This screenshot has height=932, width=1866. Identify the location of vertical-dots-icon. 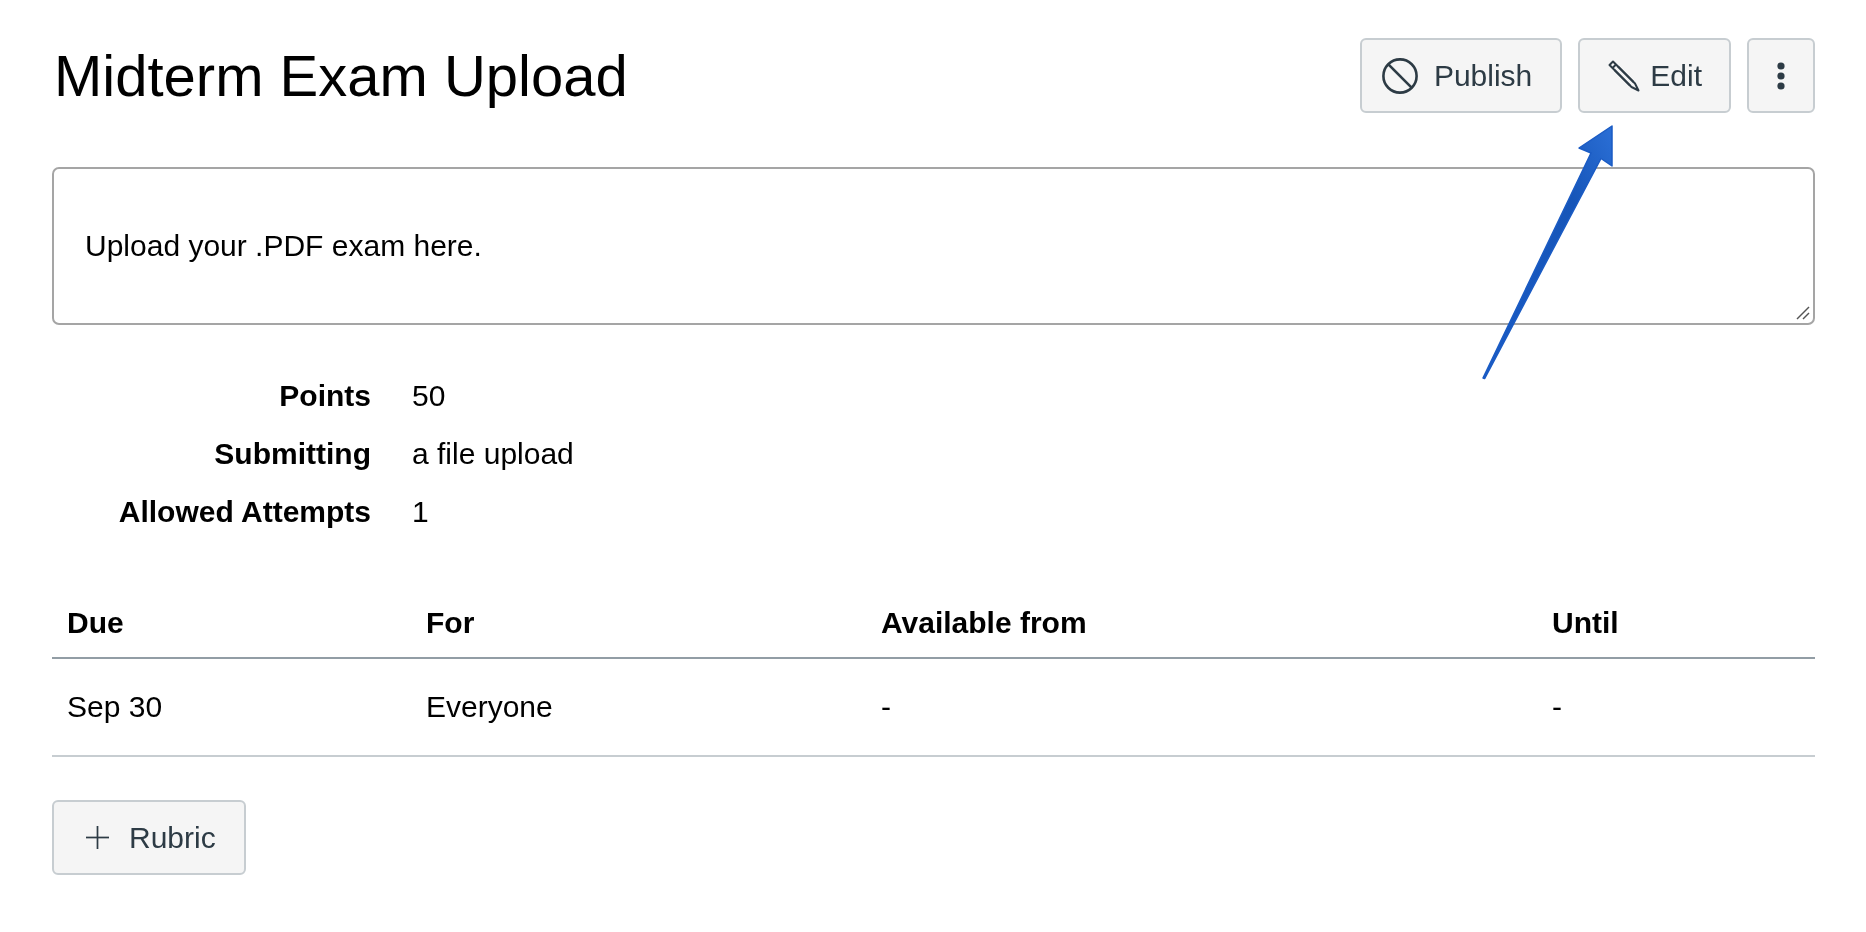
(1781, 75).